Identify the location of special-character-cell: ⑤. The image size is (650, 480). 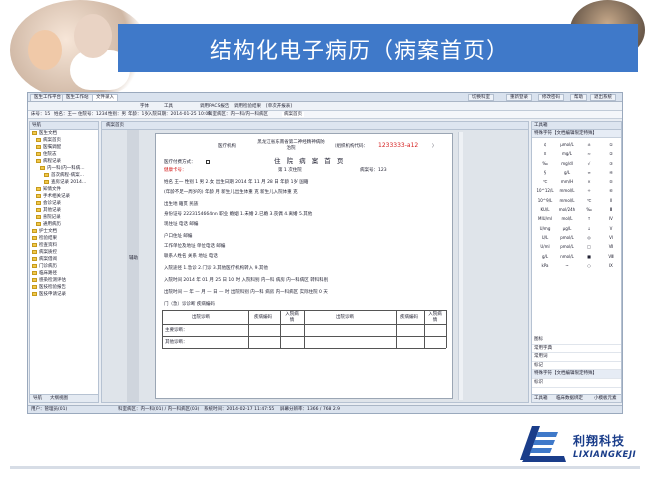
(611, 181).